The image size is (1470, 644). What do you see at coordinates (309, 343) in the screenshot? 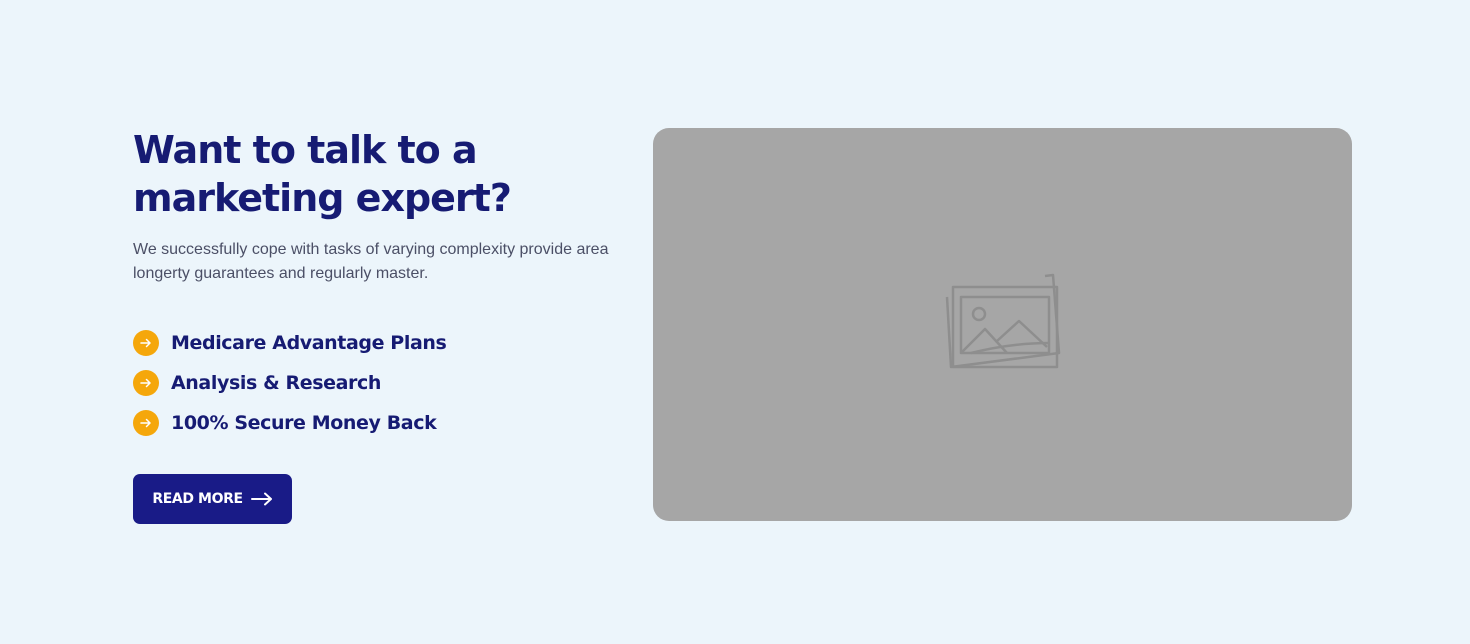
I see `feature-label: Medicare Advantage Plans` at bounding box center [309, 343].